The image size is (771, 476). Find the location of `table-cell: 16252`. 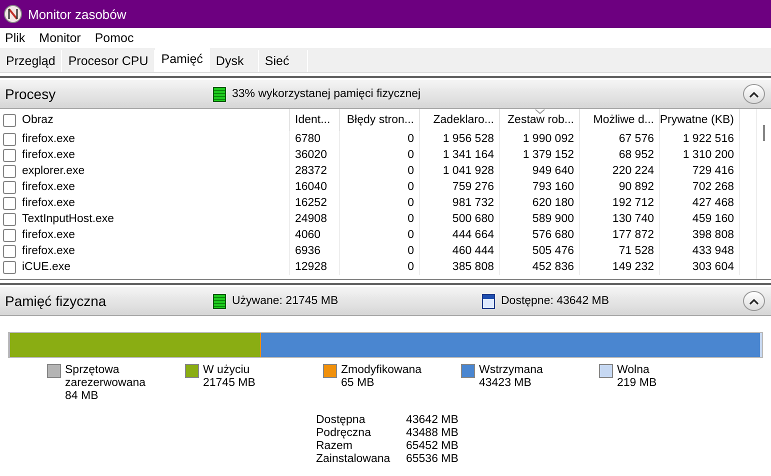

table-cell: 16252 is located at coordinates (311, 203).